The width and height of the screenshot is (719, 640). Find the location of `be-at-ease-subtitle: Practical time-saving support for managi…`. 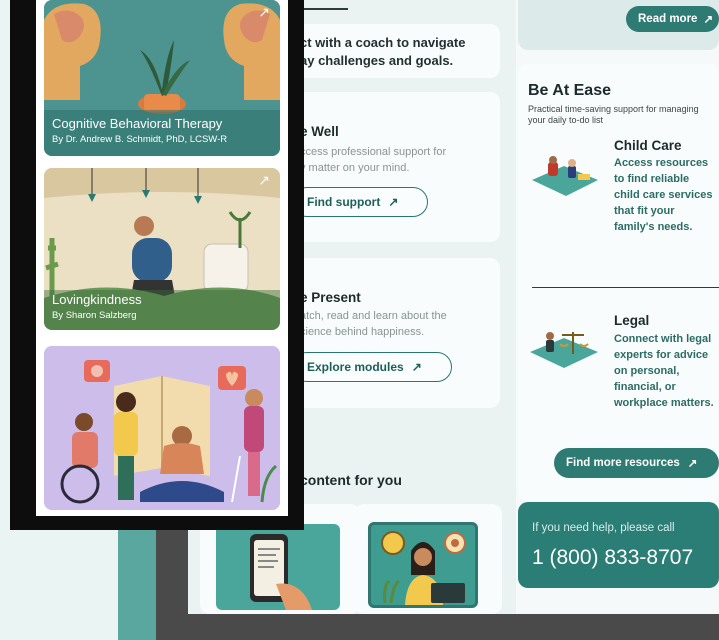

be-at-ease-subtitle: Practical time-saving support for managi… is located at coordinates (613, 114).